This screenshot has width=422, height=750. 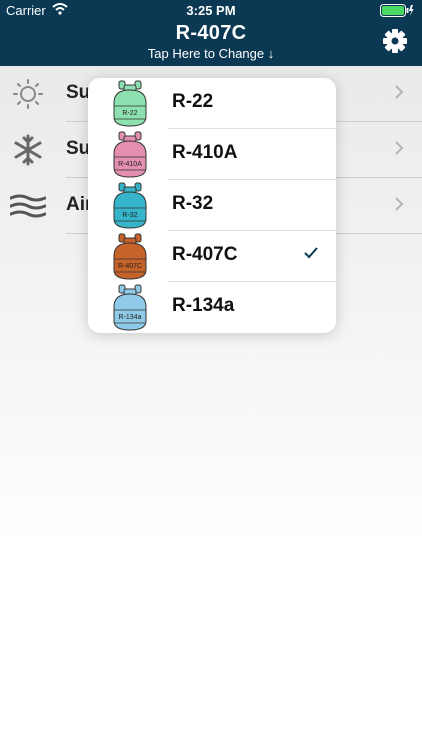 I want to click on status-bar: Carrier 3:25 PM, so click(x=211, y=11).